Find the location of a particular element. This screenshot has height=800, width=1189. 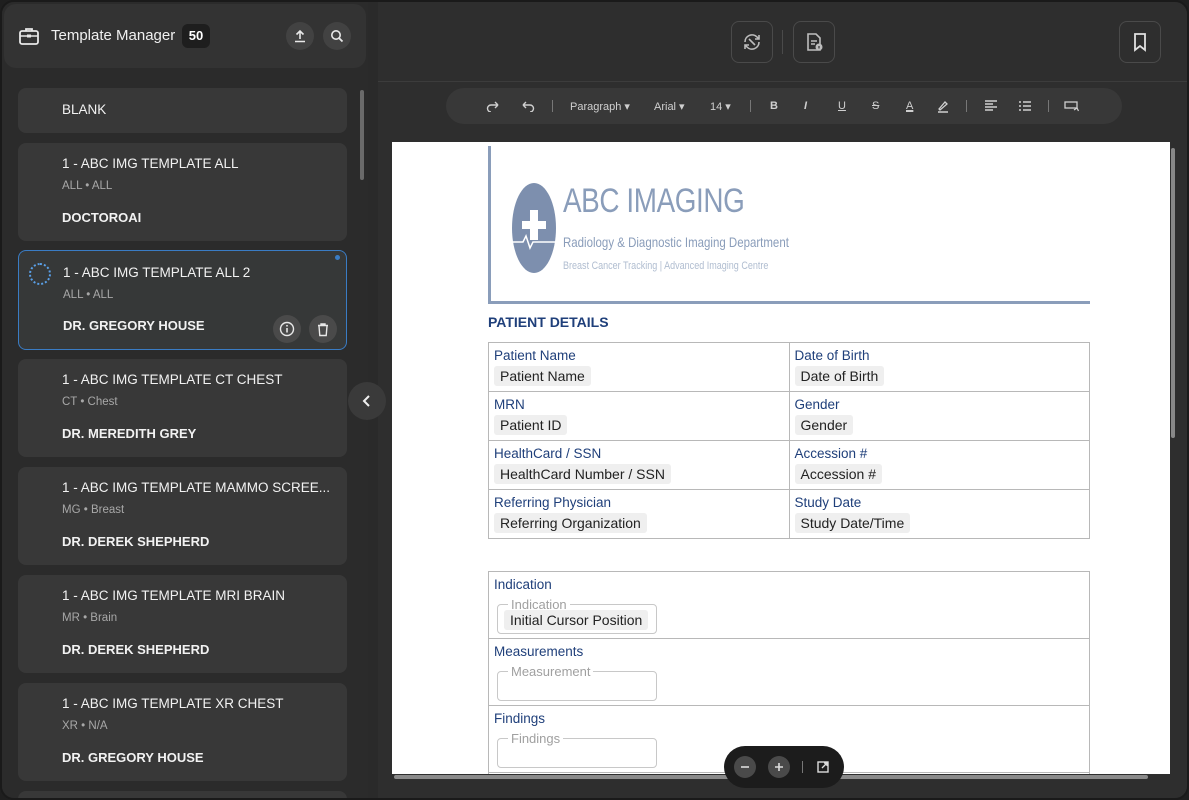

toolbox-icon is located at coordinates (29, 36).